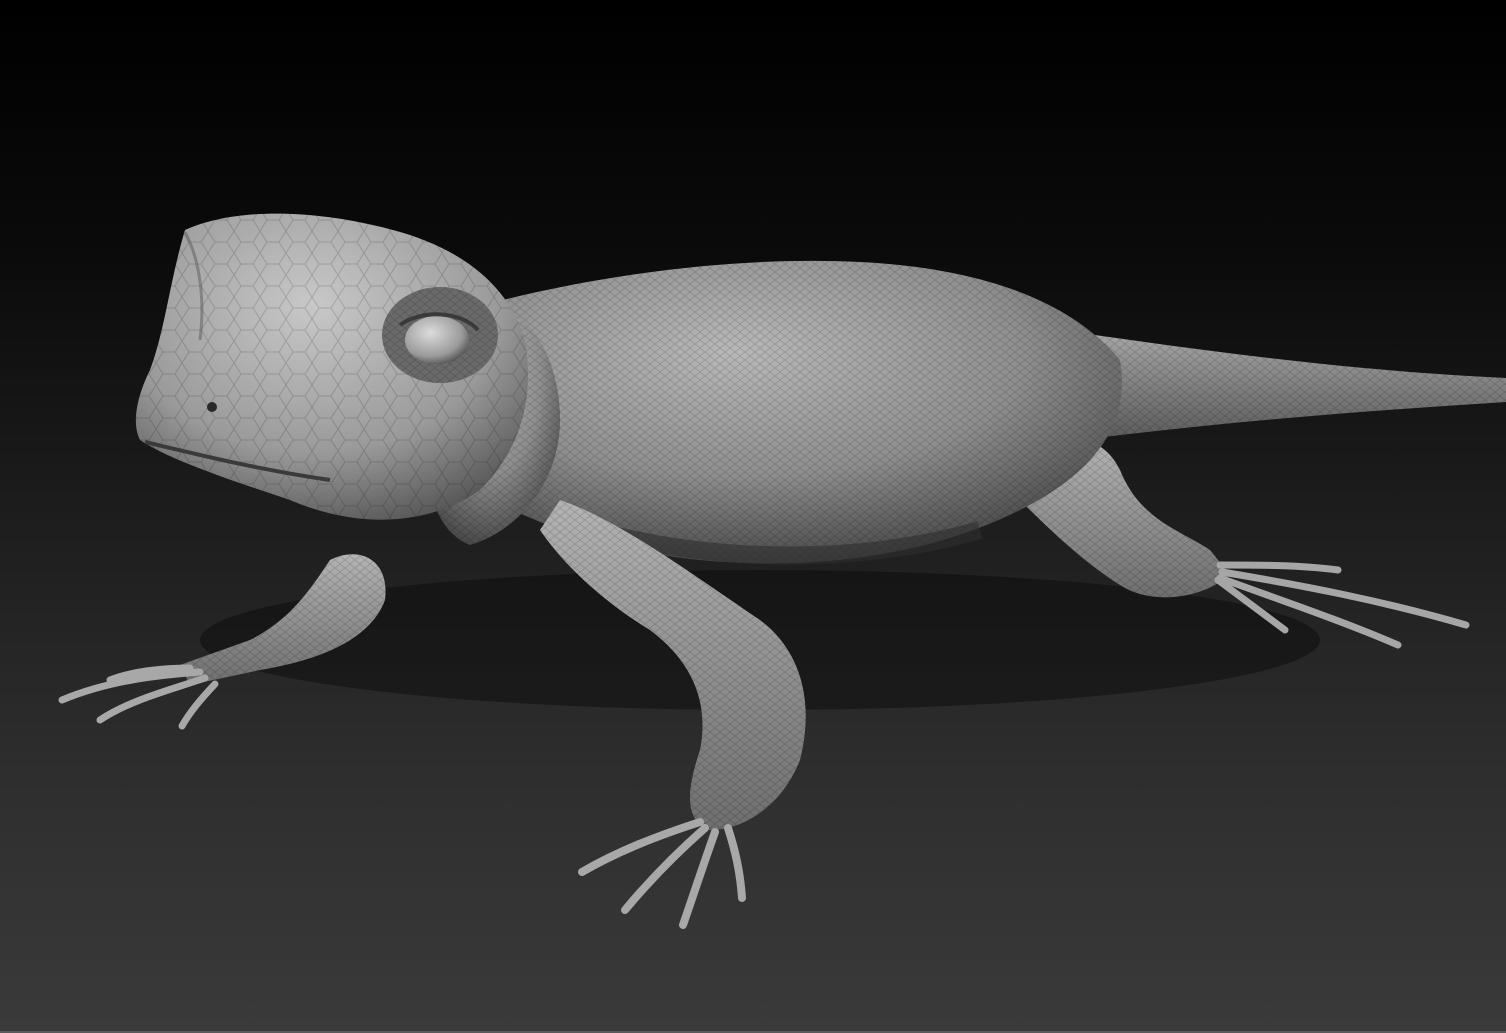  What do you see at coordinates (332, 366) in the screenshot?
I see `head` at bounding box center [332, 366].